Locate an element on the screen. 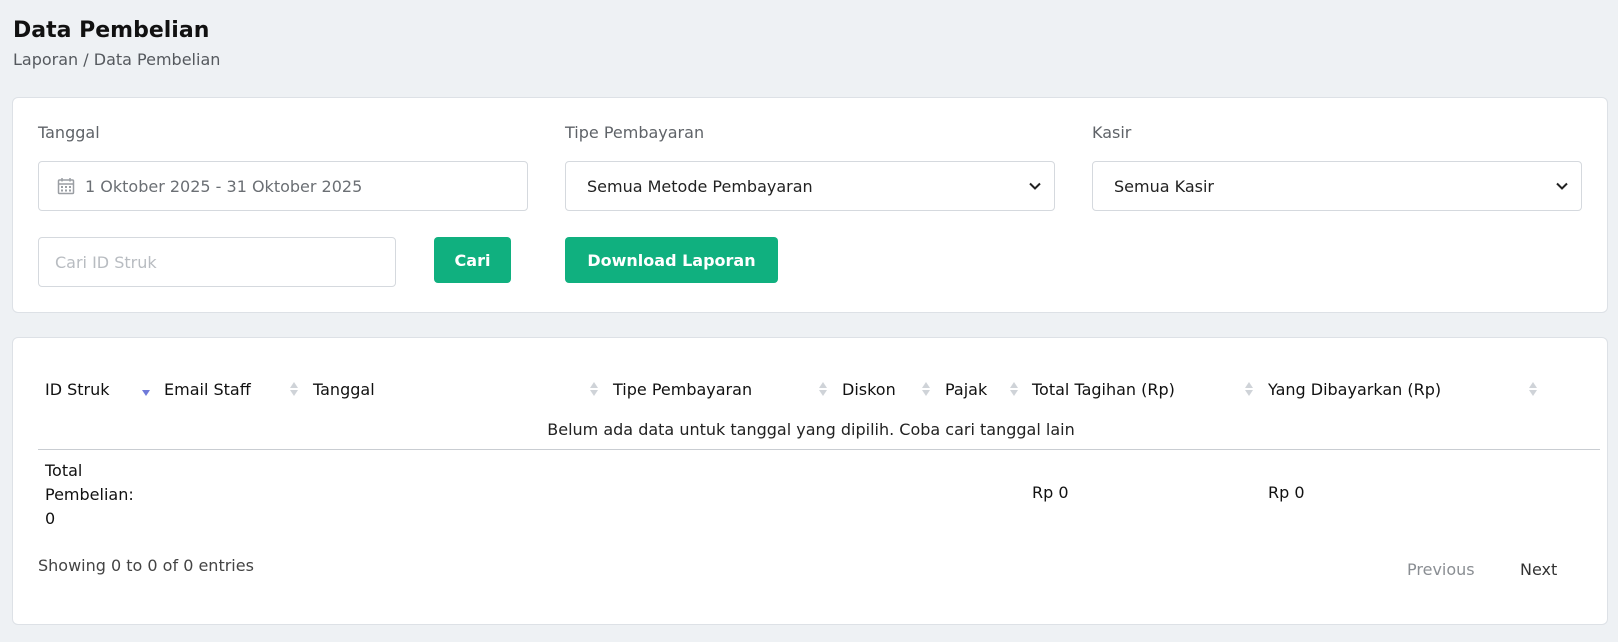 Image resolution: width=1618 pixels, height=642 pixels. payment-type-value: Semua Metode Pembayaran is located at coordinates (700, 186).